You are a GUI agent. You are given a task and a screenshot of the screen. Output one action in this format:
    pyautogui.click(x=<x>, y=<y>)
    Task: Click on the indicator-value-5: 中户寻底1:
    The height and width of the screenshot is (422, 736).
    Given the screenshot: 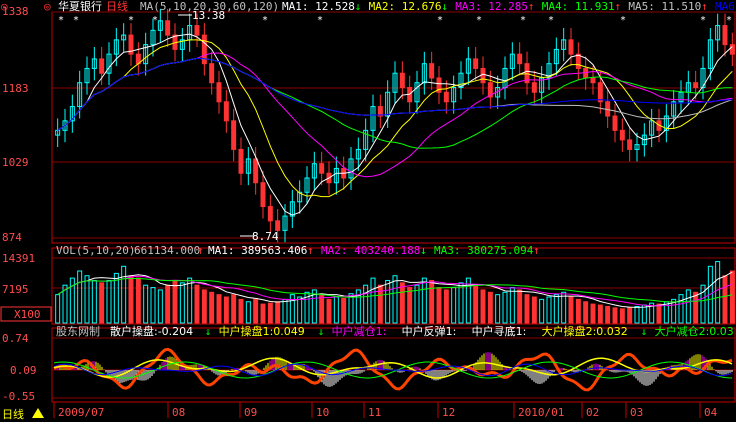 What is the action you would take?
    pyautogui.click(x=499, y=331)
    